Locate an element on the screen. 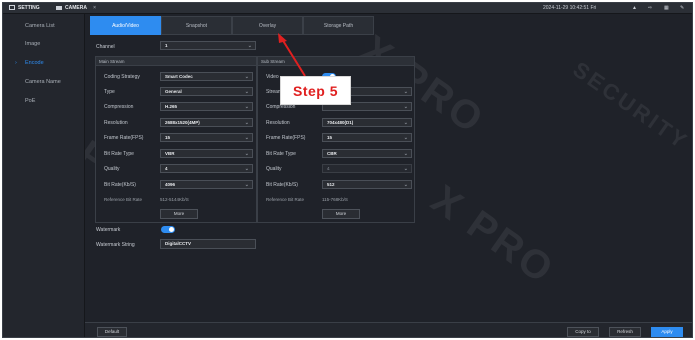  copy-to-button: Copy to is located at coordinates (583, 332).